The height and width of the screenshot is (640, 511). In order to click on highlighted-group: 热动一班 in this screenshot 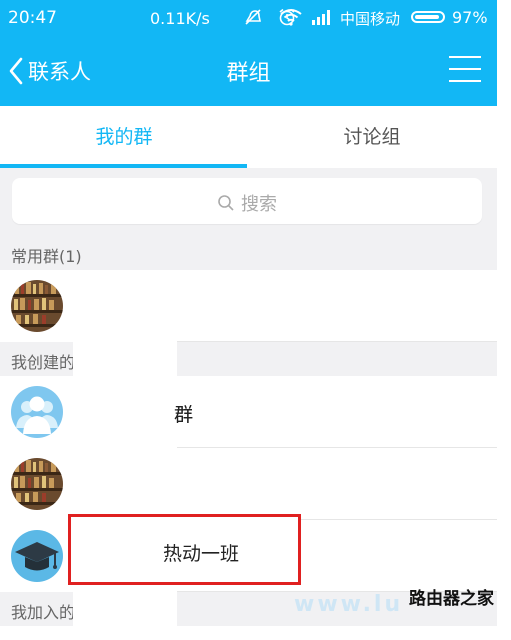, I will do `click(184, 549)`.